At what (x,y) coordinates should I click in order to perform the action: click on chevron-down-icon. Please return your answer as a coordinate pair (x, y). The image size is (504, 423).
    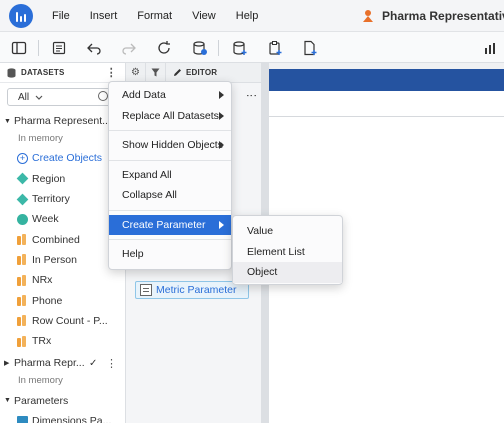
    Looking at the image, I should click on (39, 97).